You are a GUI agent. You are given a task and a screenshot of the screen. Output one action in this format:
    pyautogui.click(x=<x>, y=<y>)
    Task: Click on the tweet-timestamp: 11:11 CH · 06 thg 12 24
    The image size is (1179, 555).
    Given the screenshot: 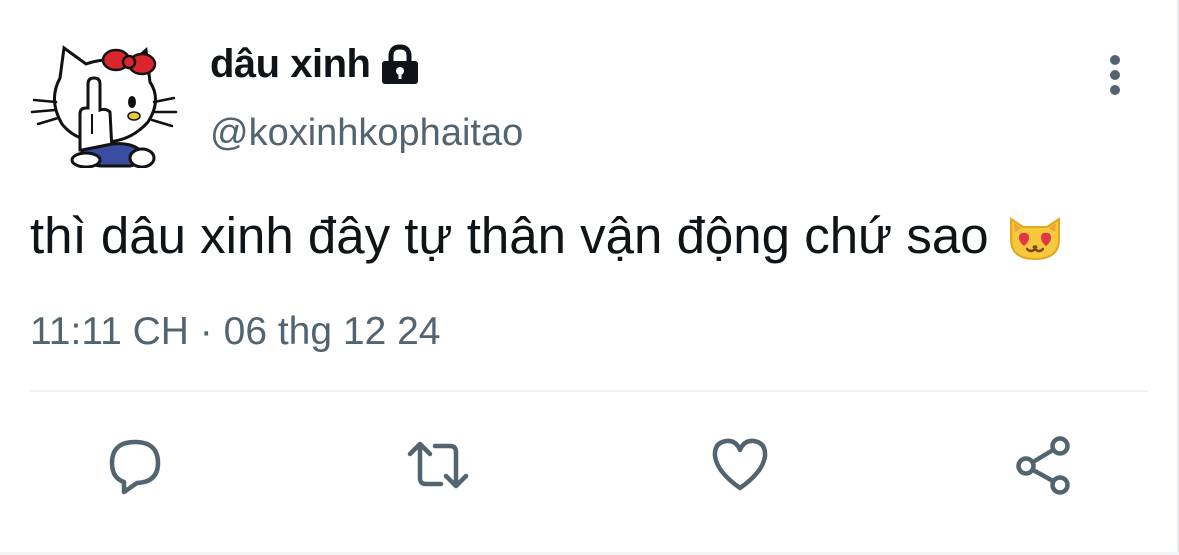 What is the action you would take?
    pyautogui.click(x=235, y=332)
    